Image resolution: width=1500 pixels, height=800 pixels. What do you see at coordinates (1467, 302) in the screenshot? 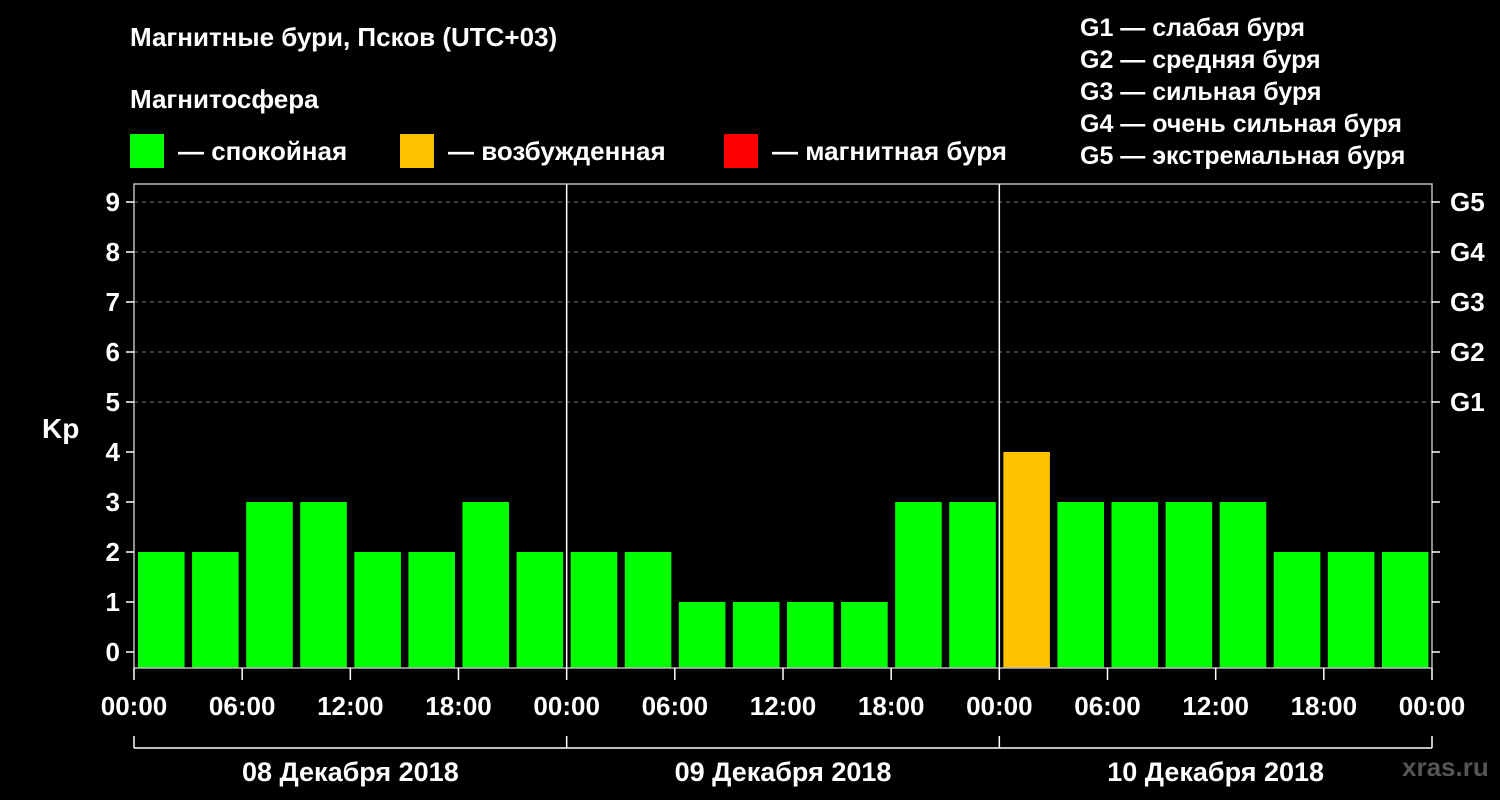
I see `right-axis-label-G3: G3` at bounding box center [1467, 302].